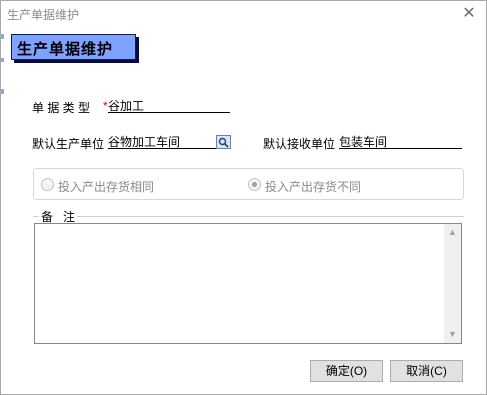 The height and width of the screenshot is (395, 487). I want to click on radio-same-inventory-label: 投入产出存货相同, so click(106, 187).